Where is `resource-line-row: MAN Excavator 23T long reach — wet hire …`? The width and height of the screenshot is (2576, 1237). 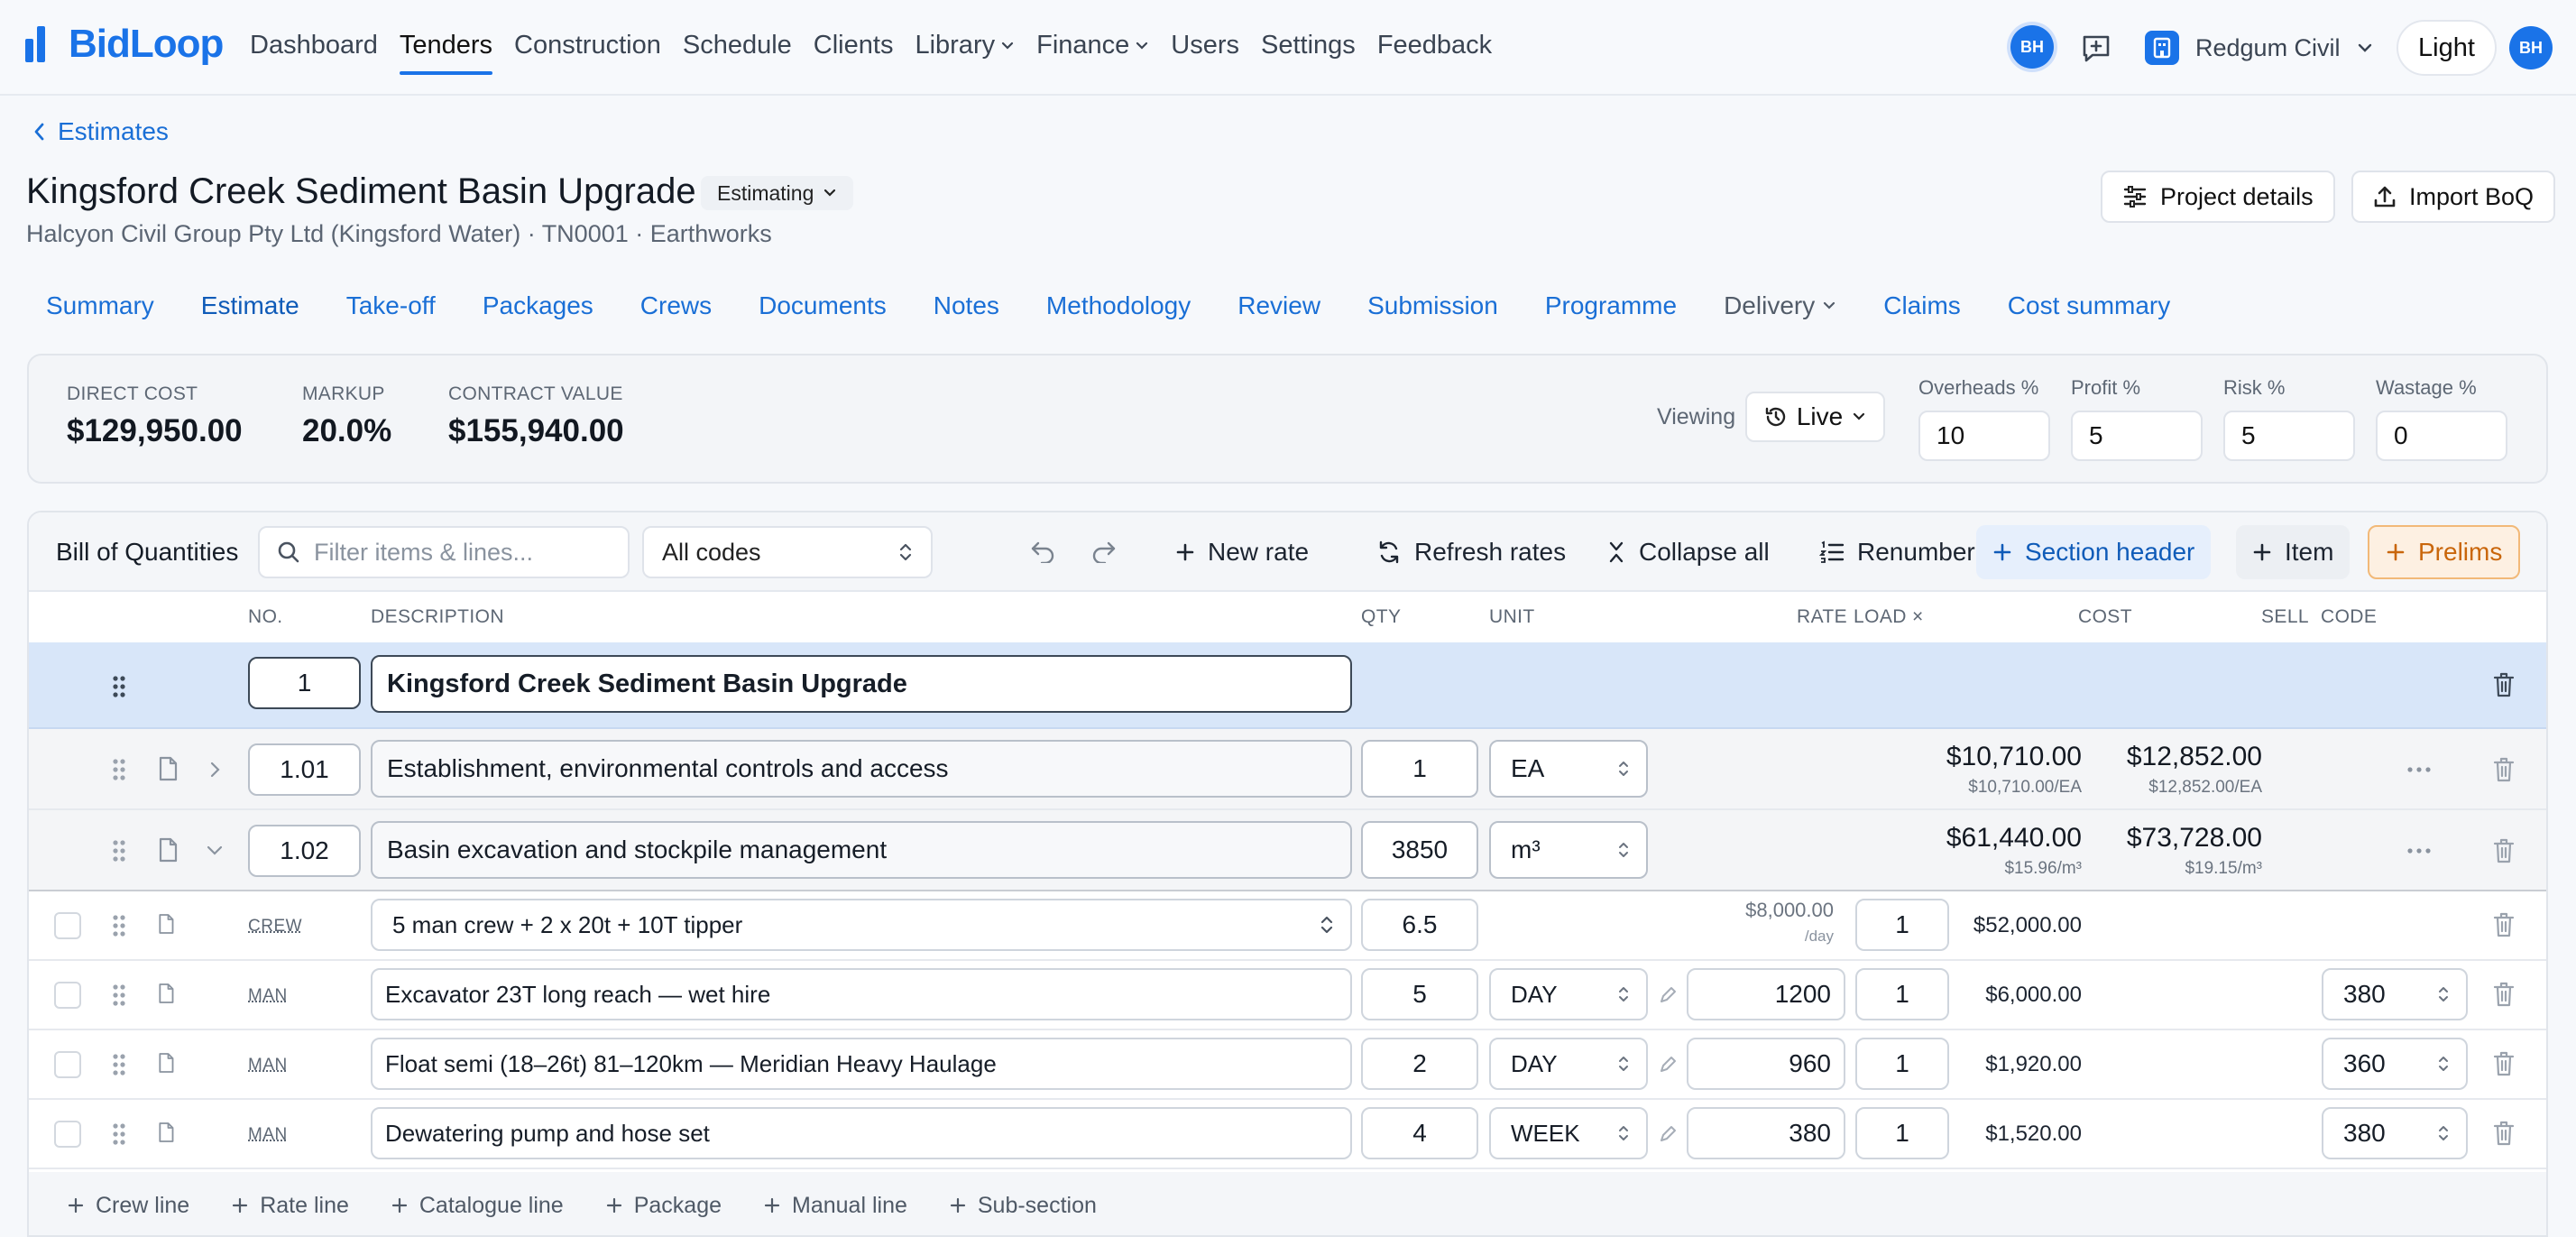 resource-line-row: MAN Excavator 23T long reach — wet hire … is located at coordinates (1287, 995).